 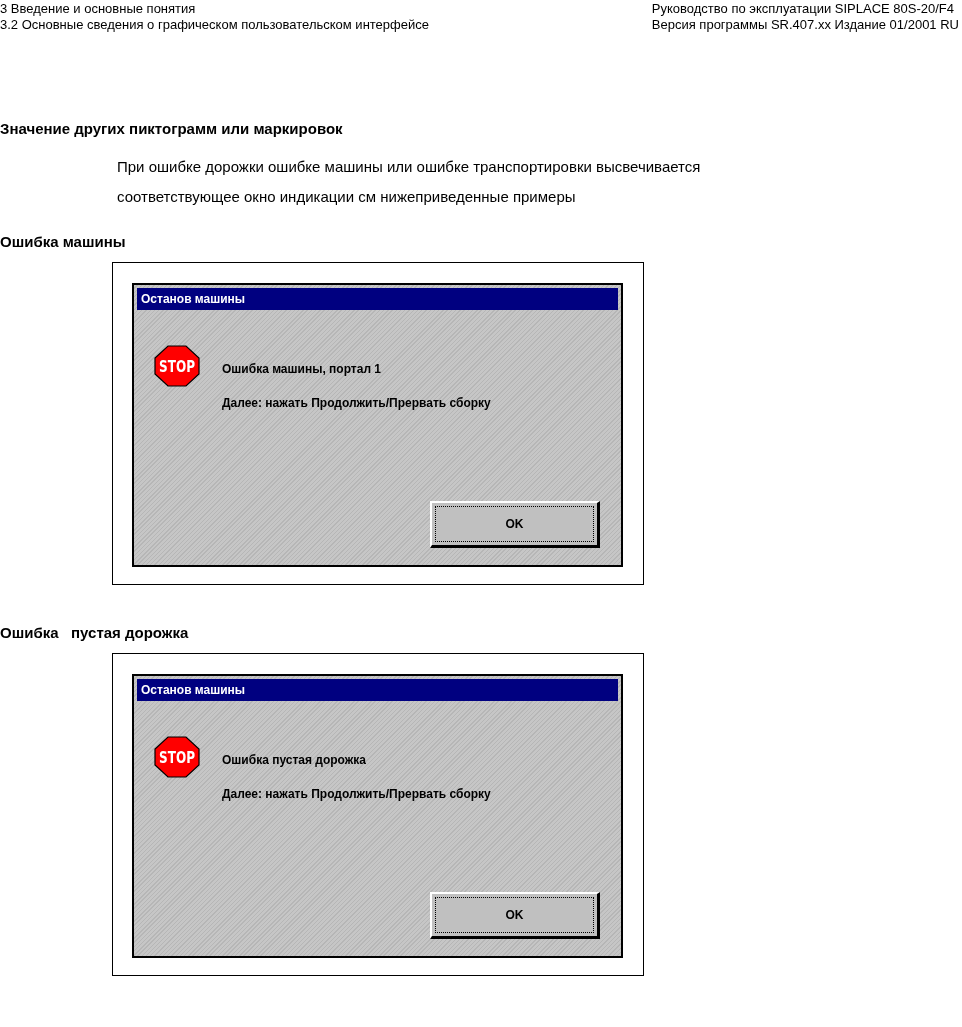 I want to click on example-heading: Ошибка машины, so click(x=63, y=242).